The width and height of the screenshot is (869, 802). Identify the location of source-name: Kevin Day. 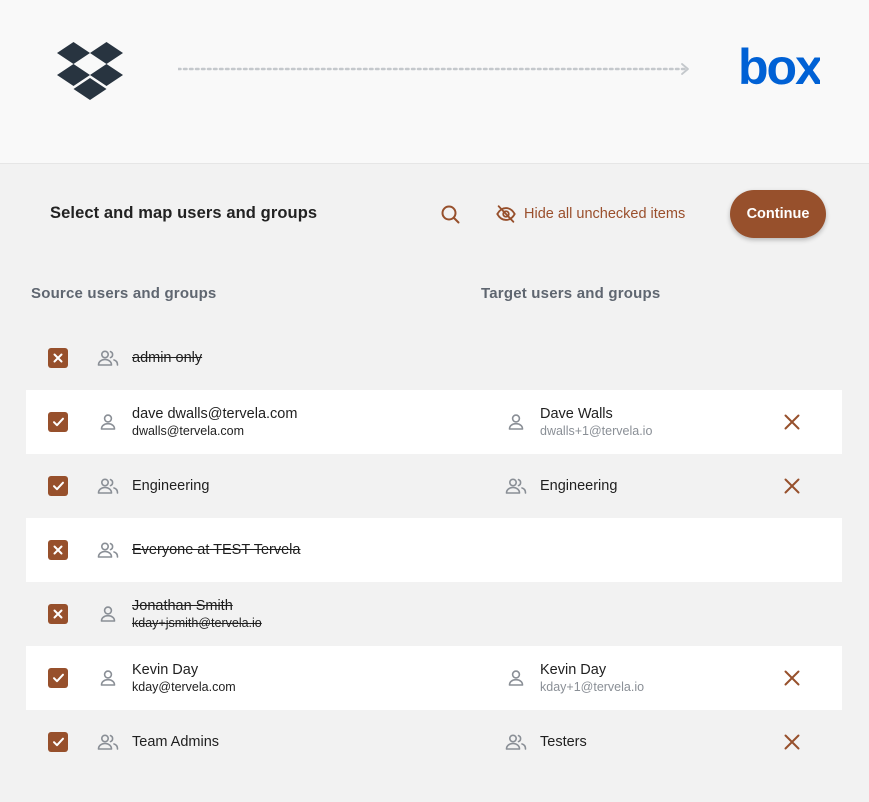
(165, 670).